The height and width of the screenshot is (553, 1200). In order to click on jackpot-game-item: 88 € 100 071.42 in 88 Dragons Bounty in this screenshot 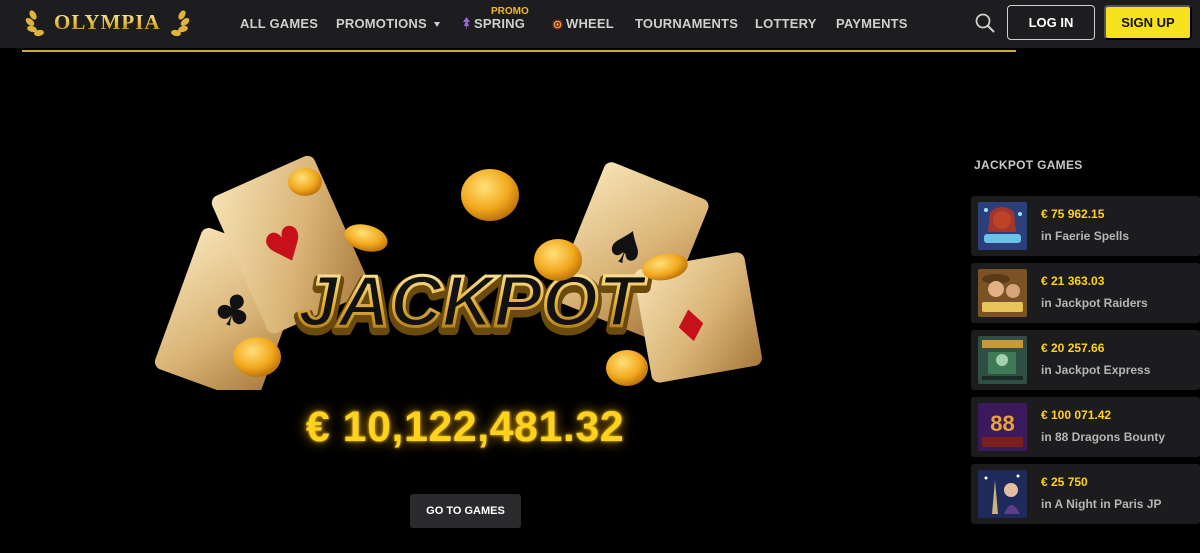, I will do `click(1085, 427)`.